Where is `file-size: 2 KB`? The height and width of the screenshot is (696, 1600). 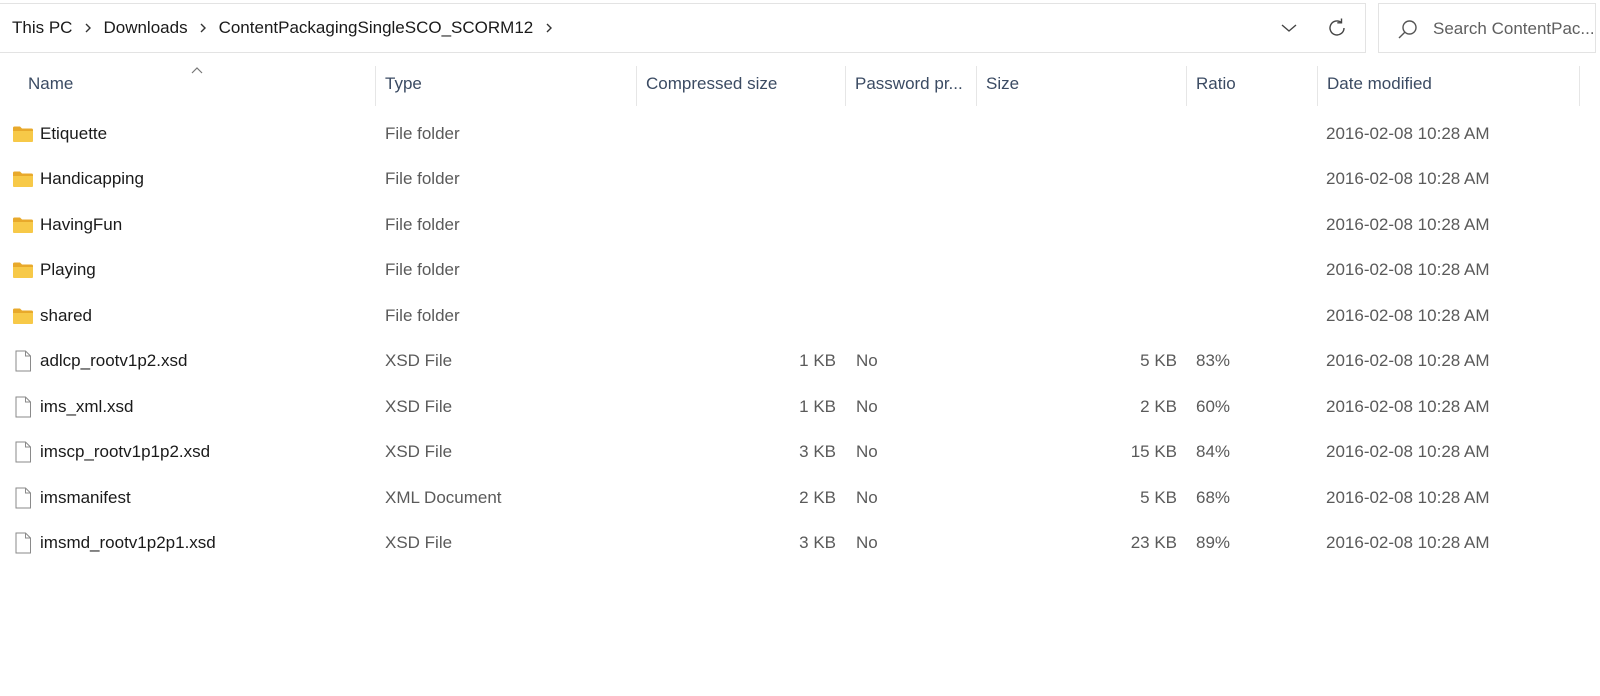 file-size: 2 KB is located at coordinates (1158, 406).